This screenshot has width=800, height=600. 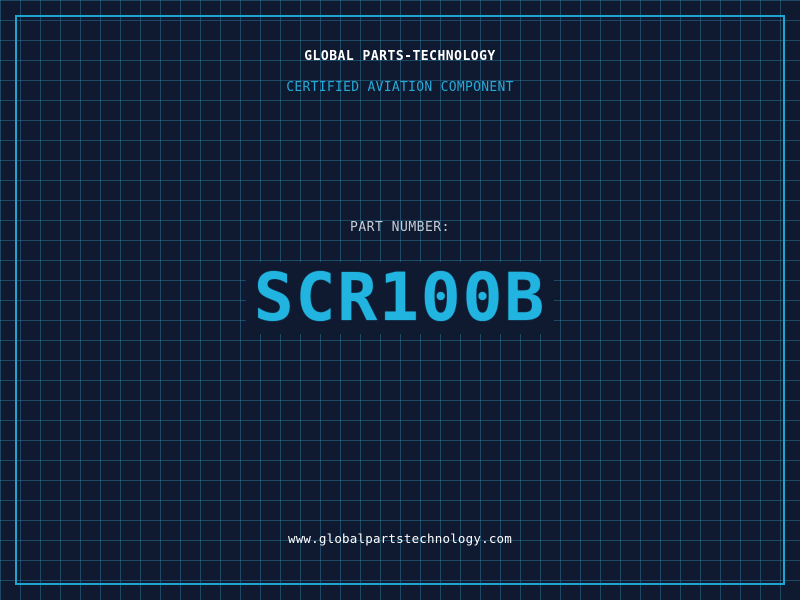 What do you see at coordinates (400, 227) in the screenshot?
I see `part-number-label: PART NUMBER:` at bounding box center [400, 227].